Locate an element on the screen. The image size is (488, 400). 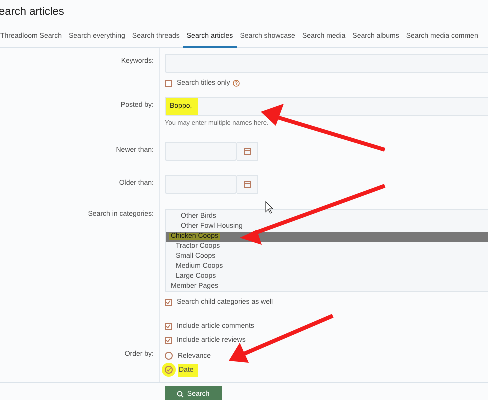
keywords-field is located at coordinates (326, 63).